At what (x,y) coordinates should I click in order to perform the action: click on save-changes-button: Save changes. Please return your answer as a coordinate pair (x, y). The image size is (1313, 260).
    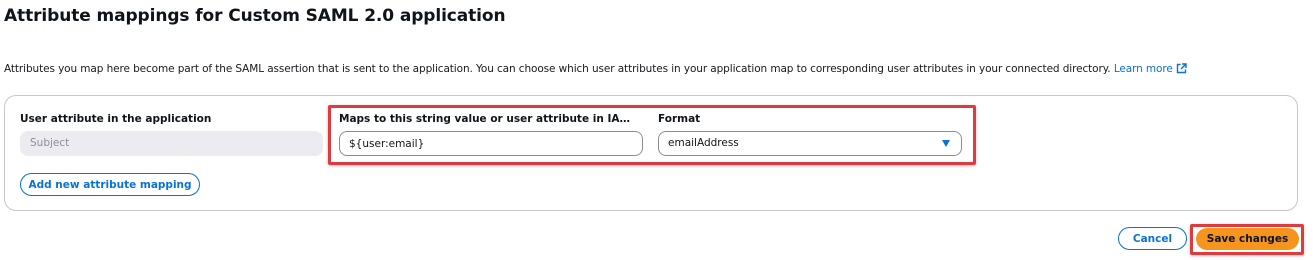
    Looking at the image, I should click on (1247, 239).